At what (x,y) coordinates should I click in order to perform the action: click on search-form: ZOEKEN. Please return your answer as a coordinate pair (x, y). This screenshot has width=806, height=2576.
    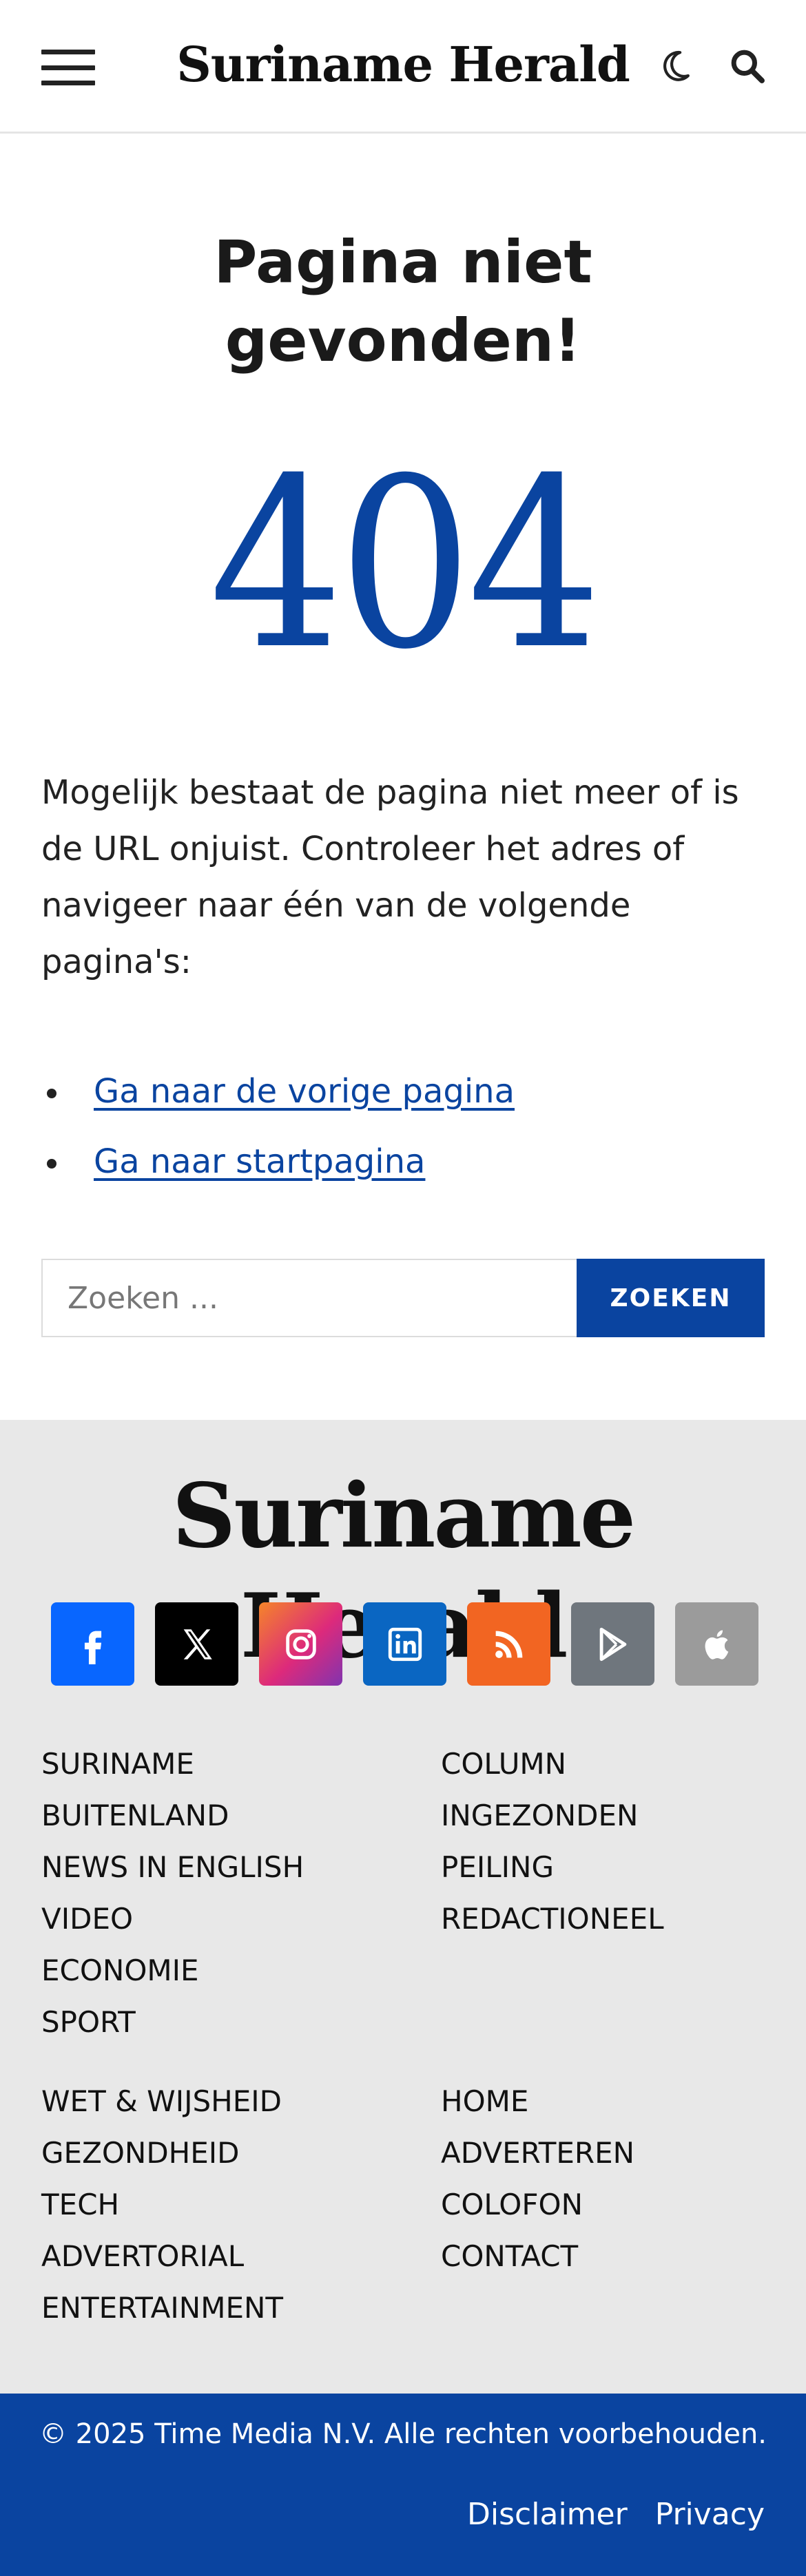
    Looking at the image, I should click on (403, 1298).